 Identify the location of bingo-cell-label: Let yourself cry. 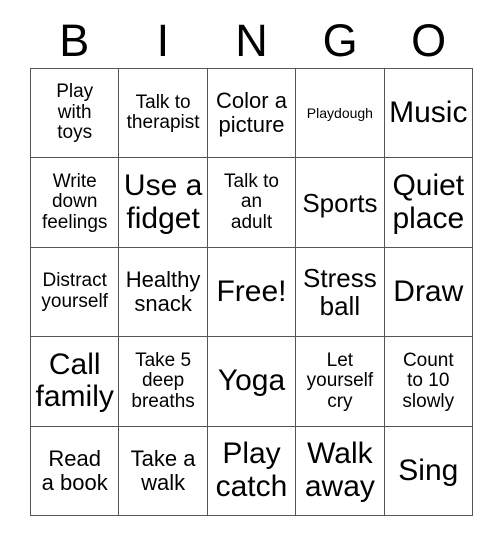
(340, 380).